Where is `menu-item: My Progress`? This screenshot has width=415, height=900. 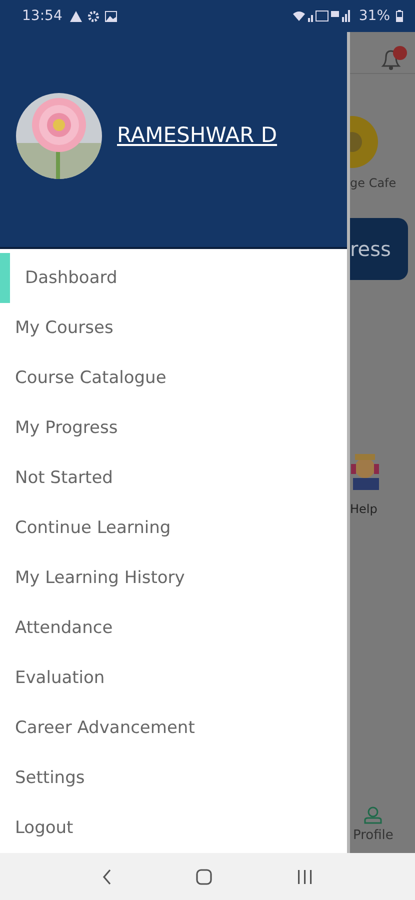
menu-item: My Progress is located at coordinates (173, 428).